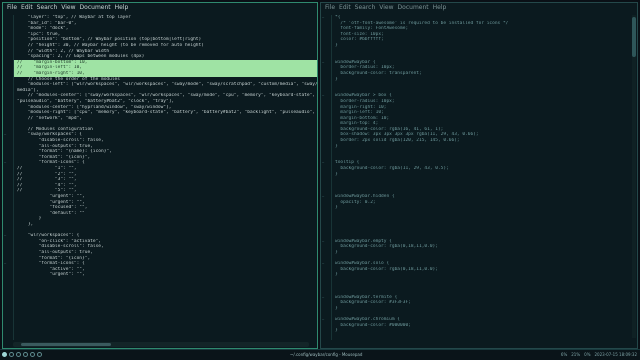  What do you see at coordinates (12, 9) in the screenshot?
I see `left-menu-file: File` at bounding box center [12, 9].